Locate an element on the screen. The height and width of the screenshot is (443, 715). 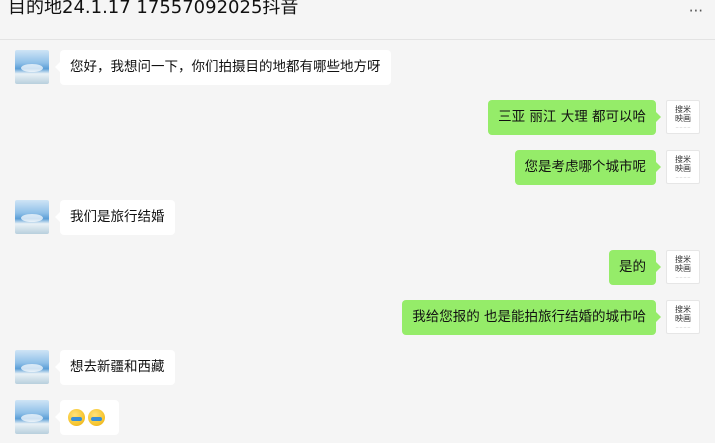
more-dots-icon: ··· is located at coordinates (696, 11).